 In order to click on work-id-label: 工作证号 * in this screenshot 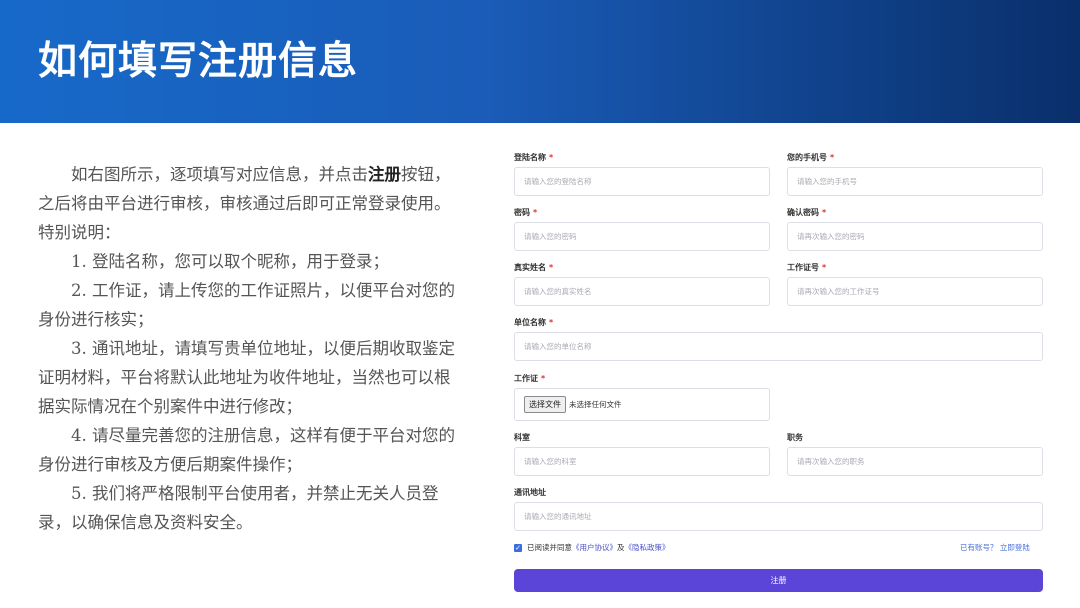, I will do `click(807, 267)`.